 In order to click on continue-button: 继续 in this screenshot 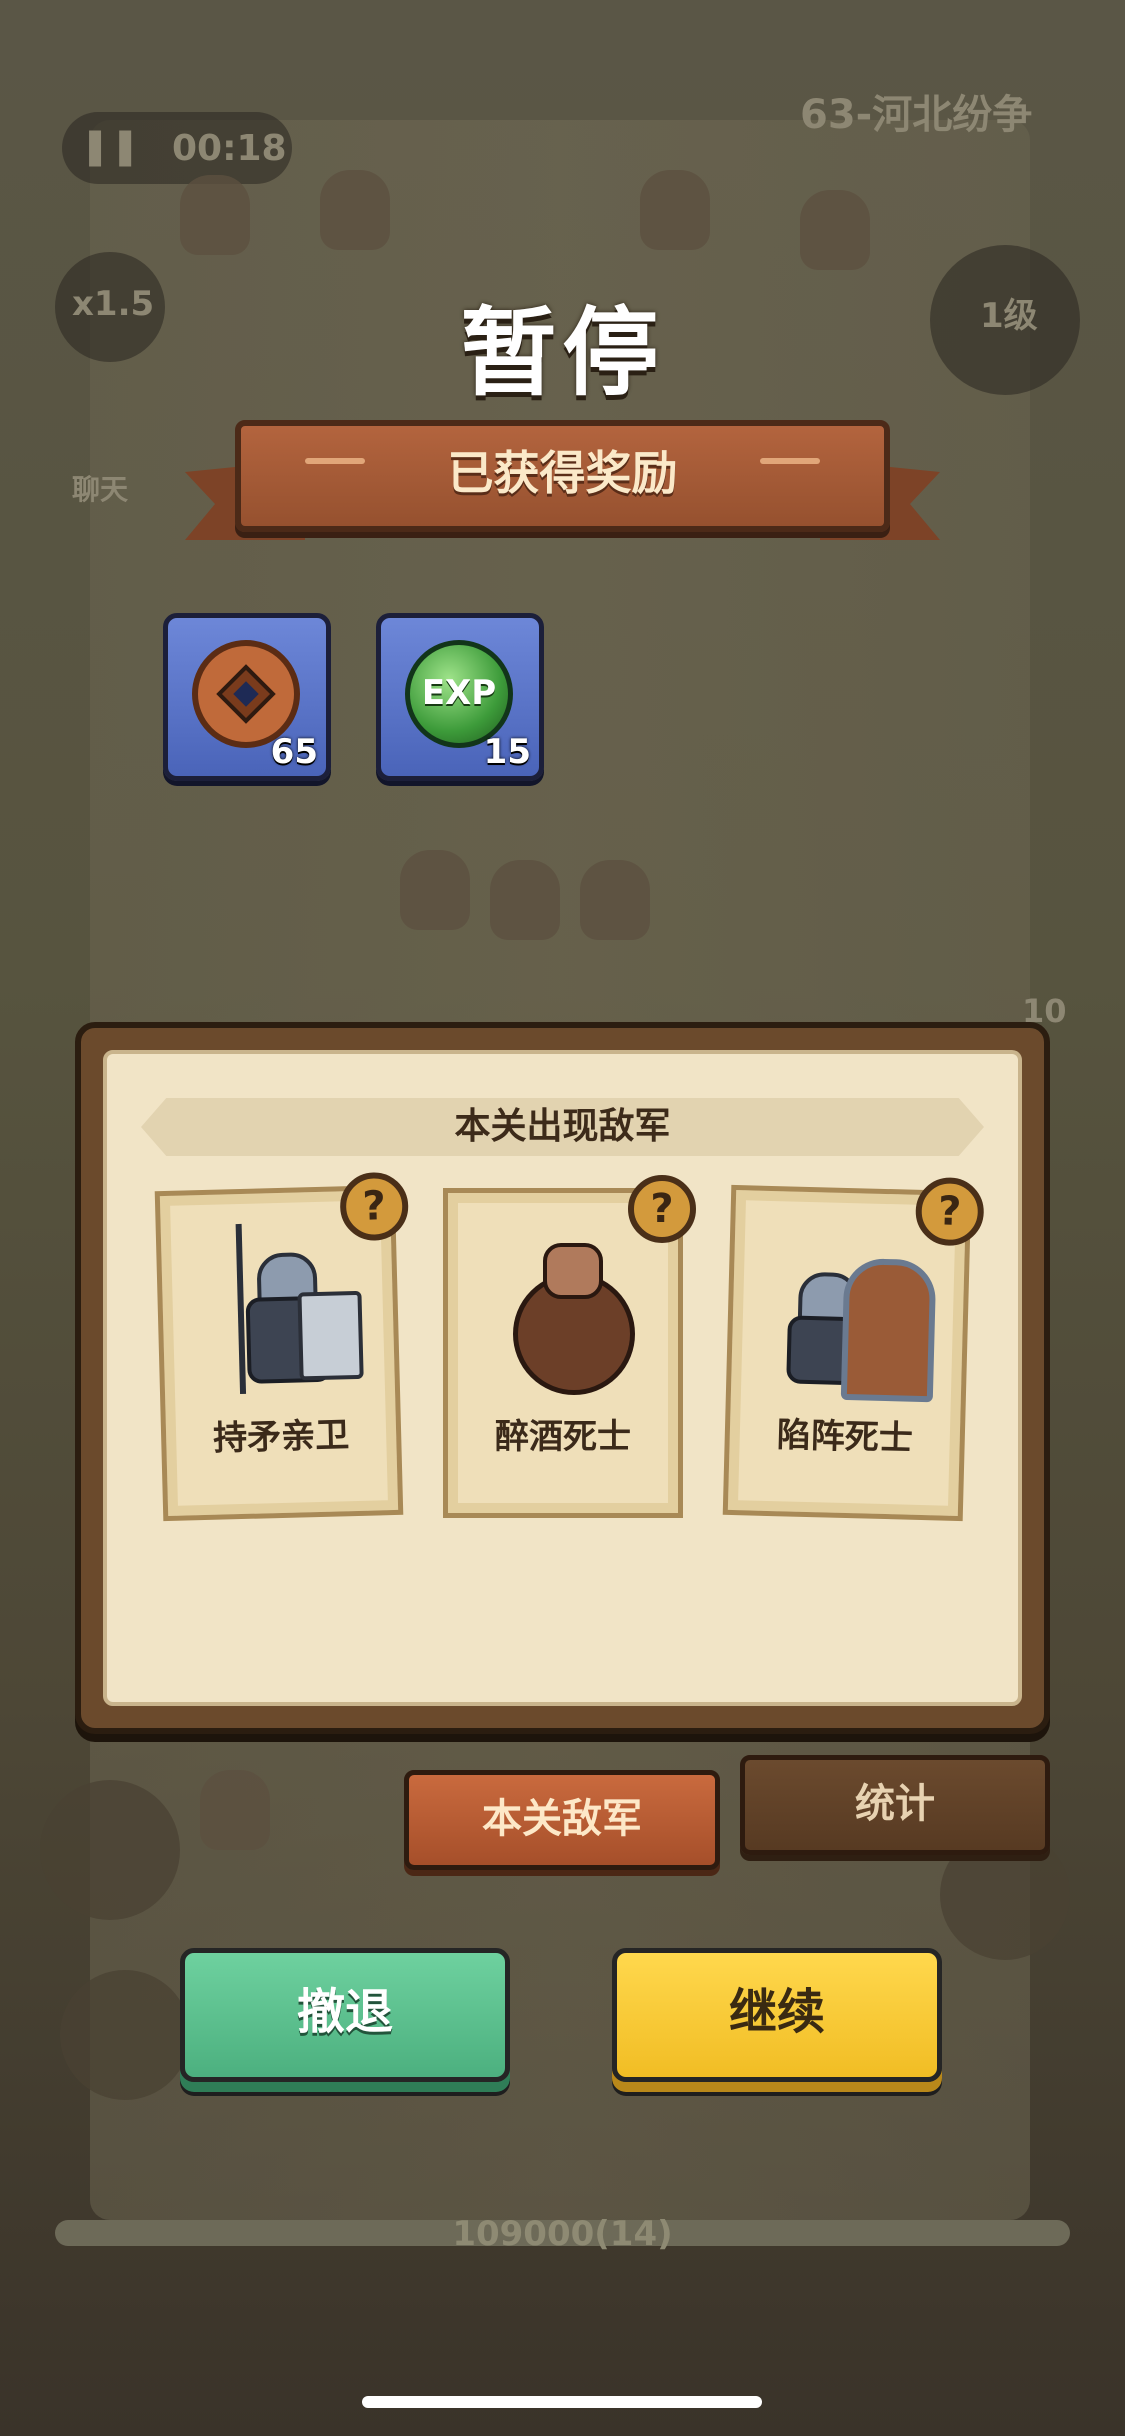, I will do `click(777, 2015)`.